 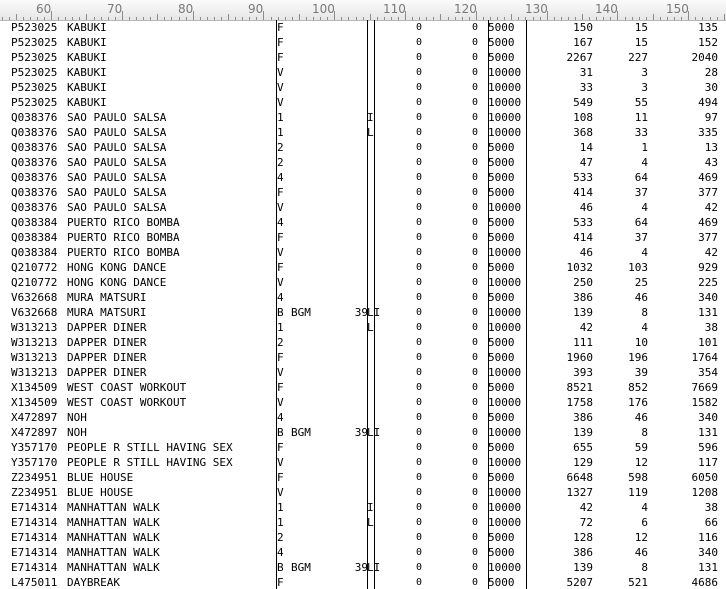 What do you see at coordinates (641, 177) in the screenshot?
I see `cell-v3: 64` at bounding box center [641, 177].